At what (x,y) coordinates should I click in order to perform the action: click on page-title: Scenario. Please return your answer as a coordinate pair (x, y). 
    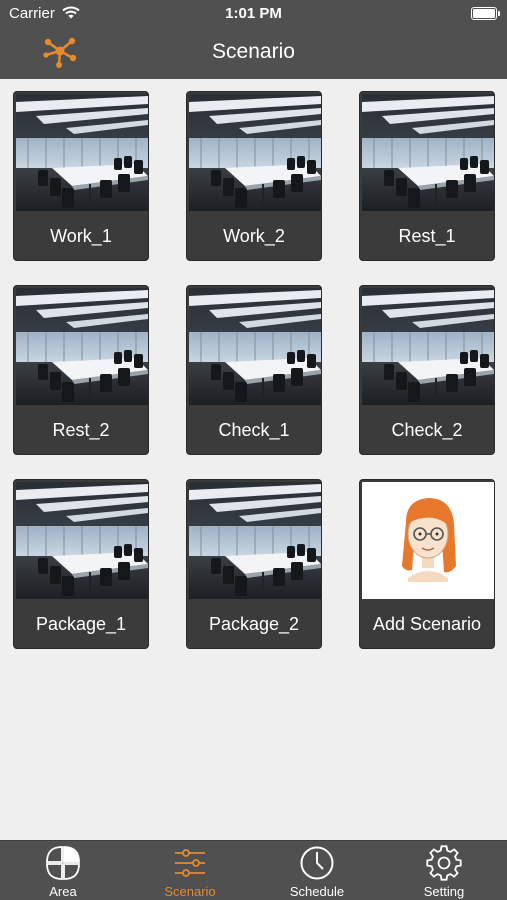
    Looking at the image, I should click on (253, 51).